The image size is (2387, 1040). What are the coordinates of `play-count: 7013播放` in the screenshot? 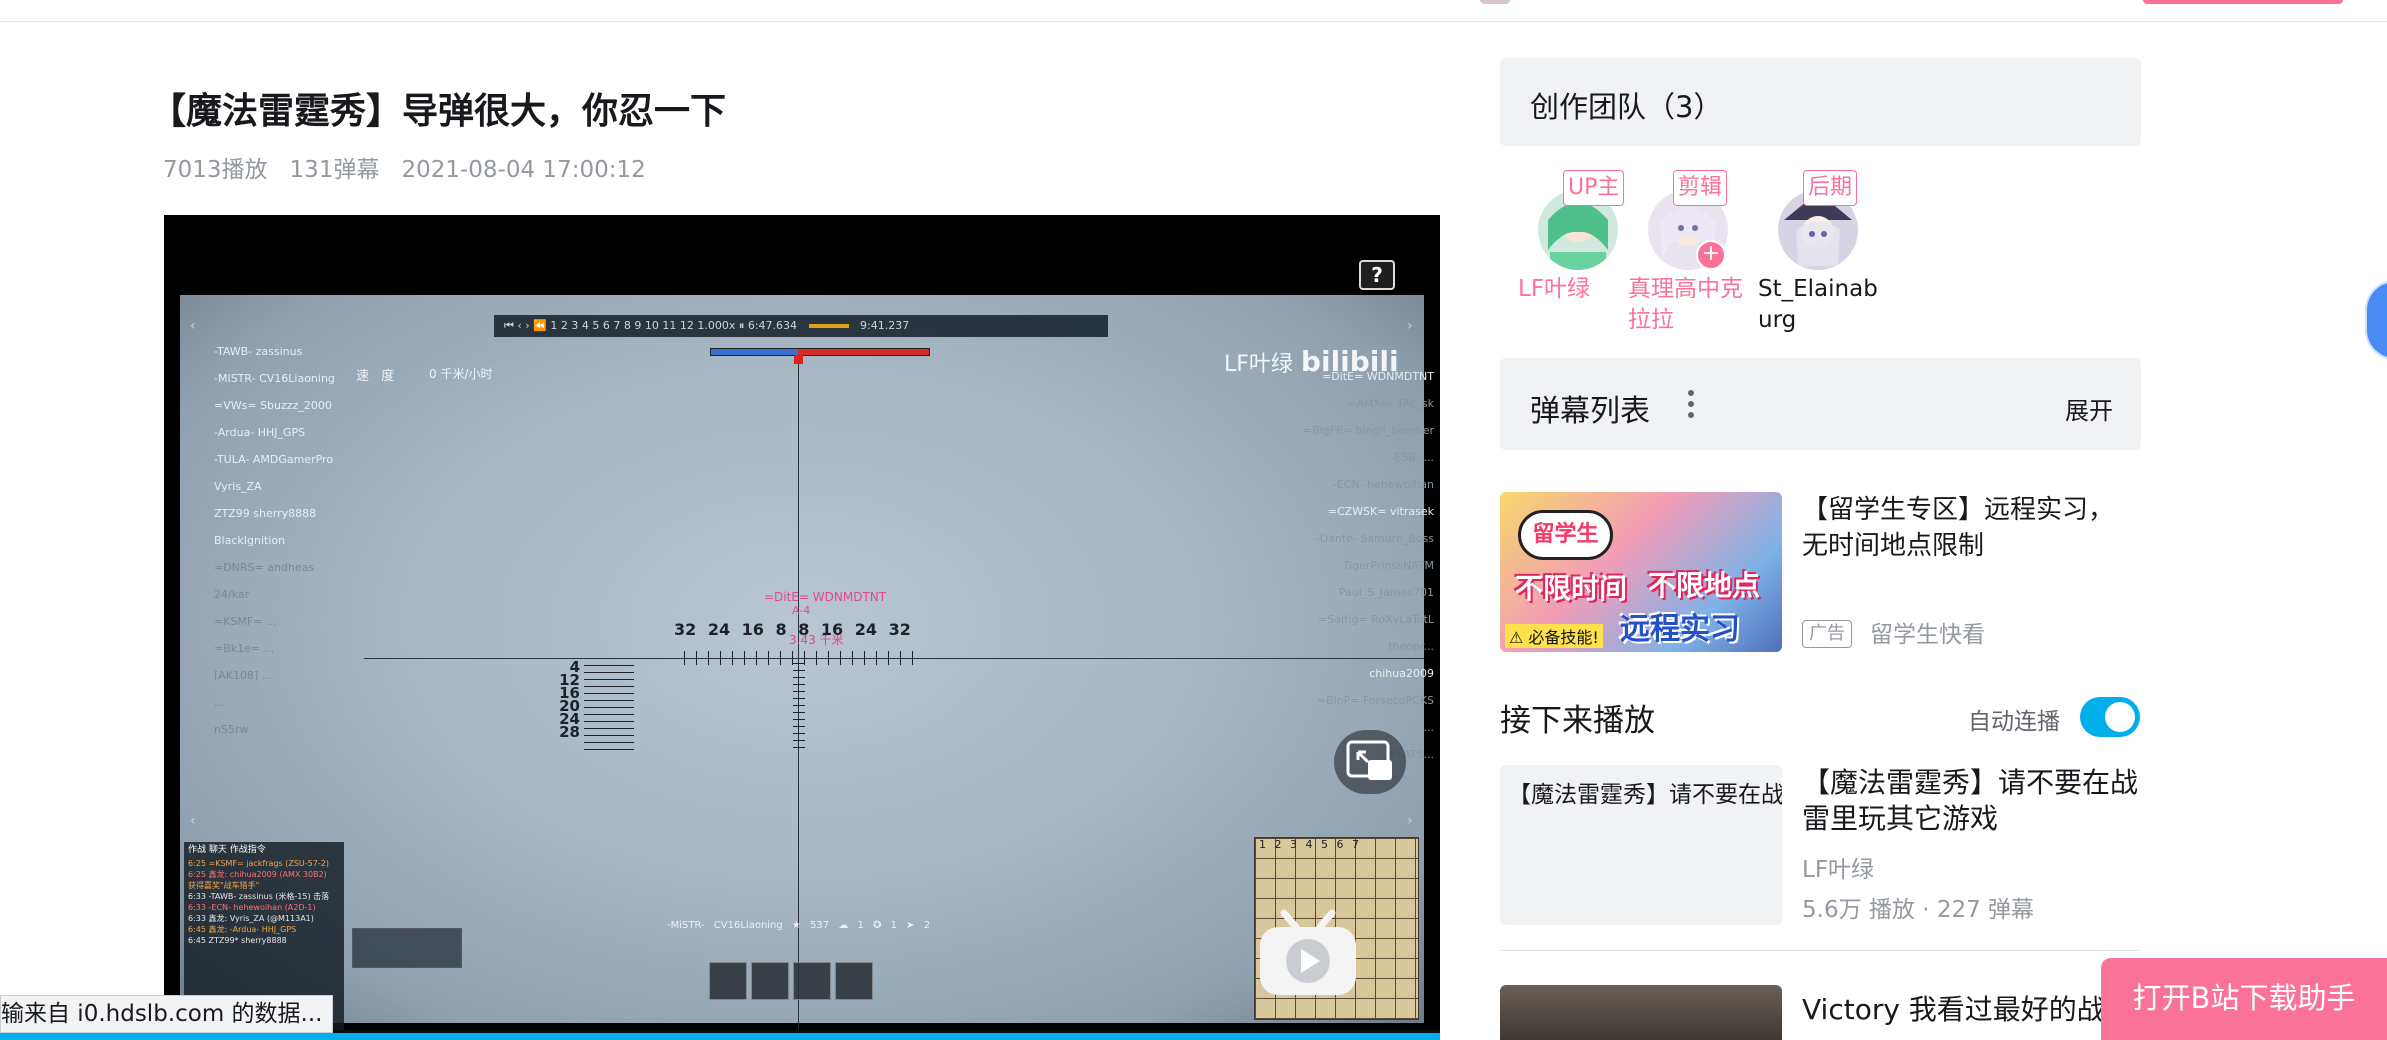 It's located at (215, 170).